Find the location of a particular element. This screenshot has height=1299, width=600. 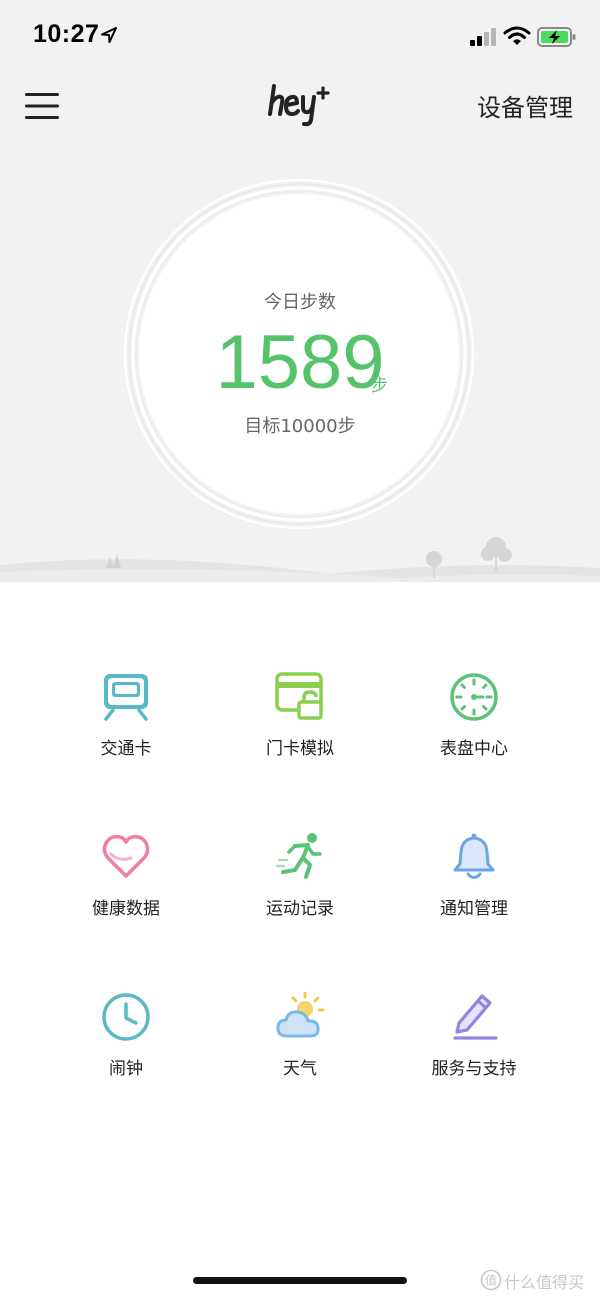

steps-goal: 目标10000步 is located at coordinates (300, 426).